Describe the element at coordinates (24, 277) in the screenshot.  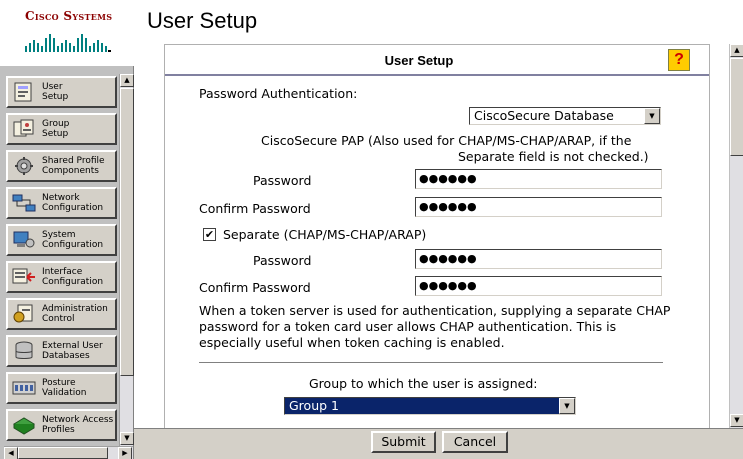
I see `interface-config-icon` at that location.